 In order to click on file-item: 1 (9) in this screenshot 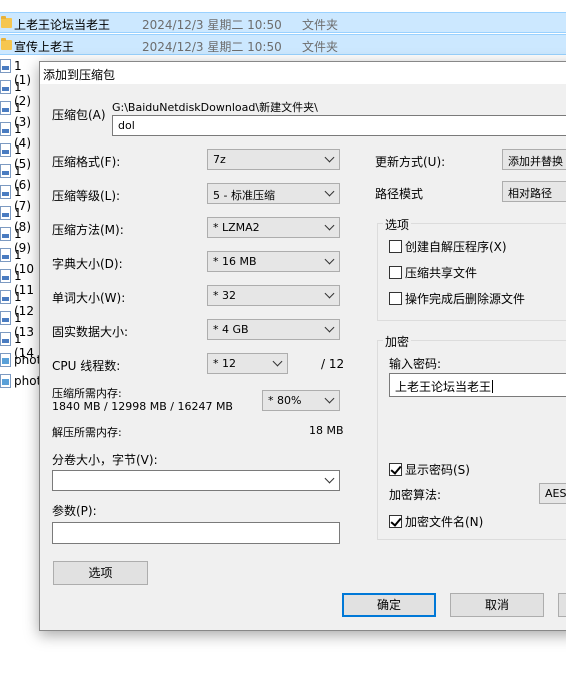, I will do `click(21, 239)`.